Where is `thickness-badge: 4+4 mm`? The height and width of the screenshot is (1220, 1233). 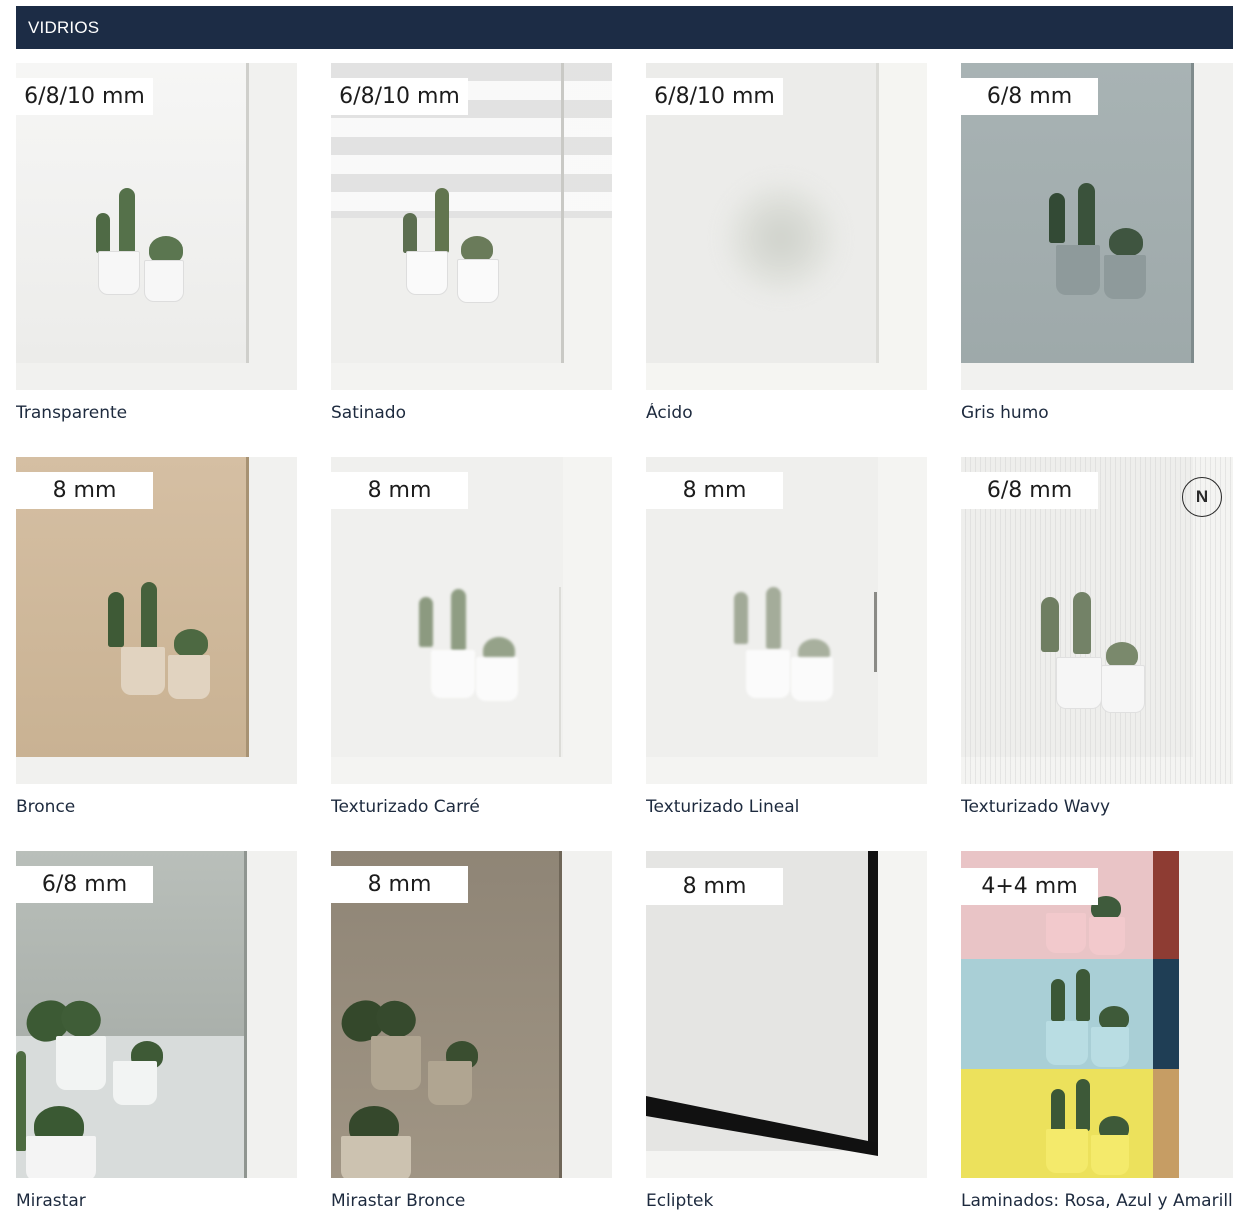 thickness-badge: 4+4 mm is located at coordinates (1029, 886).